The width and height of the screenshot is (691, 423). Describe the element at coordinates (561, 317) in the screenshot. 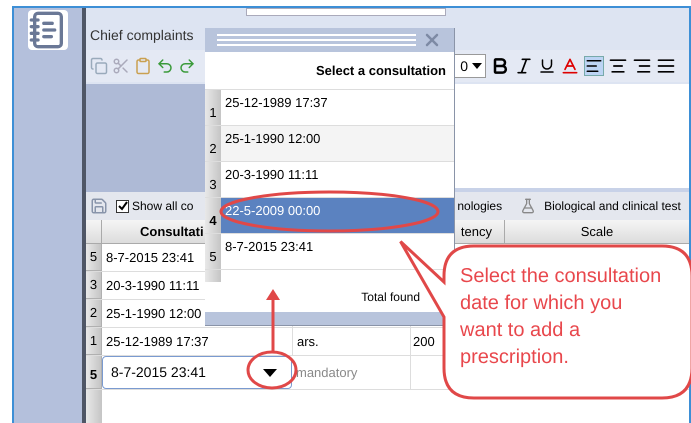

I see `callout-text: Select the consultation date for which you want to add a prescription.` at that location.